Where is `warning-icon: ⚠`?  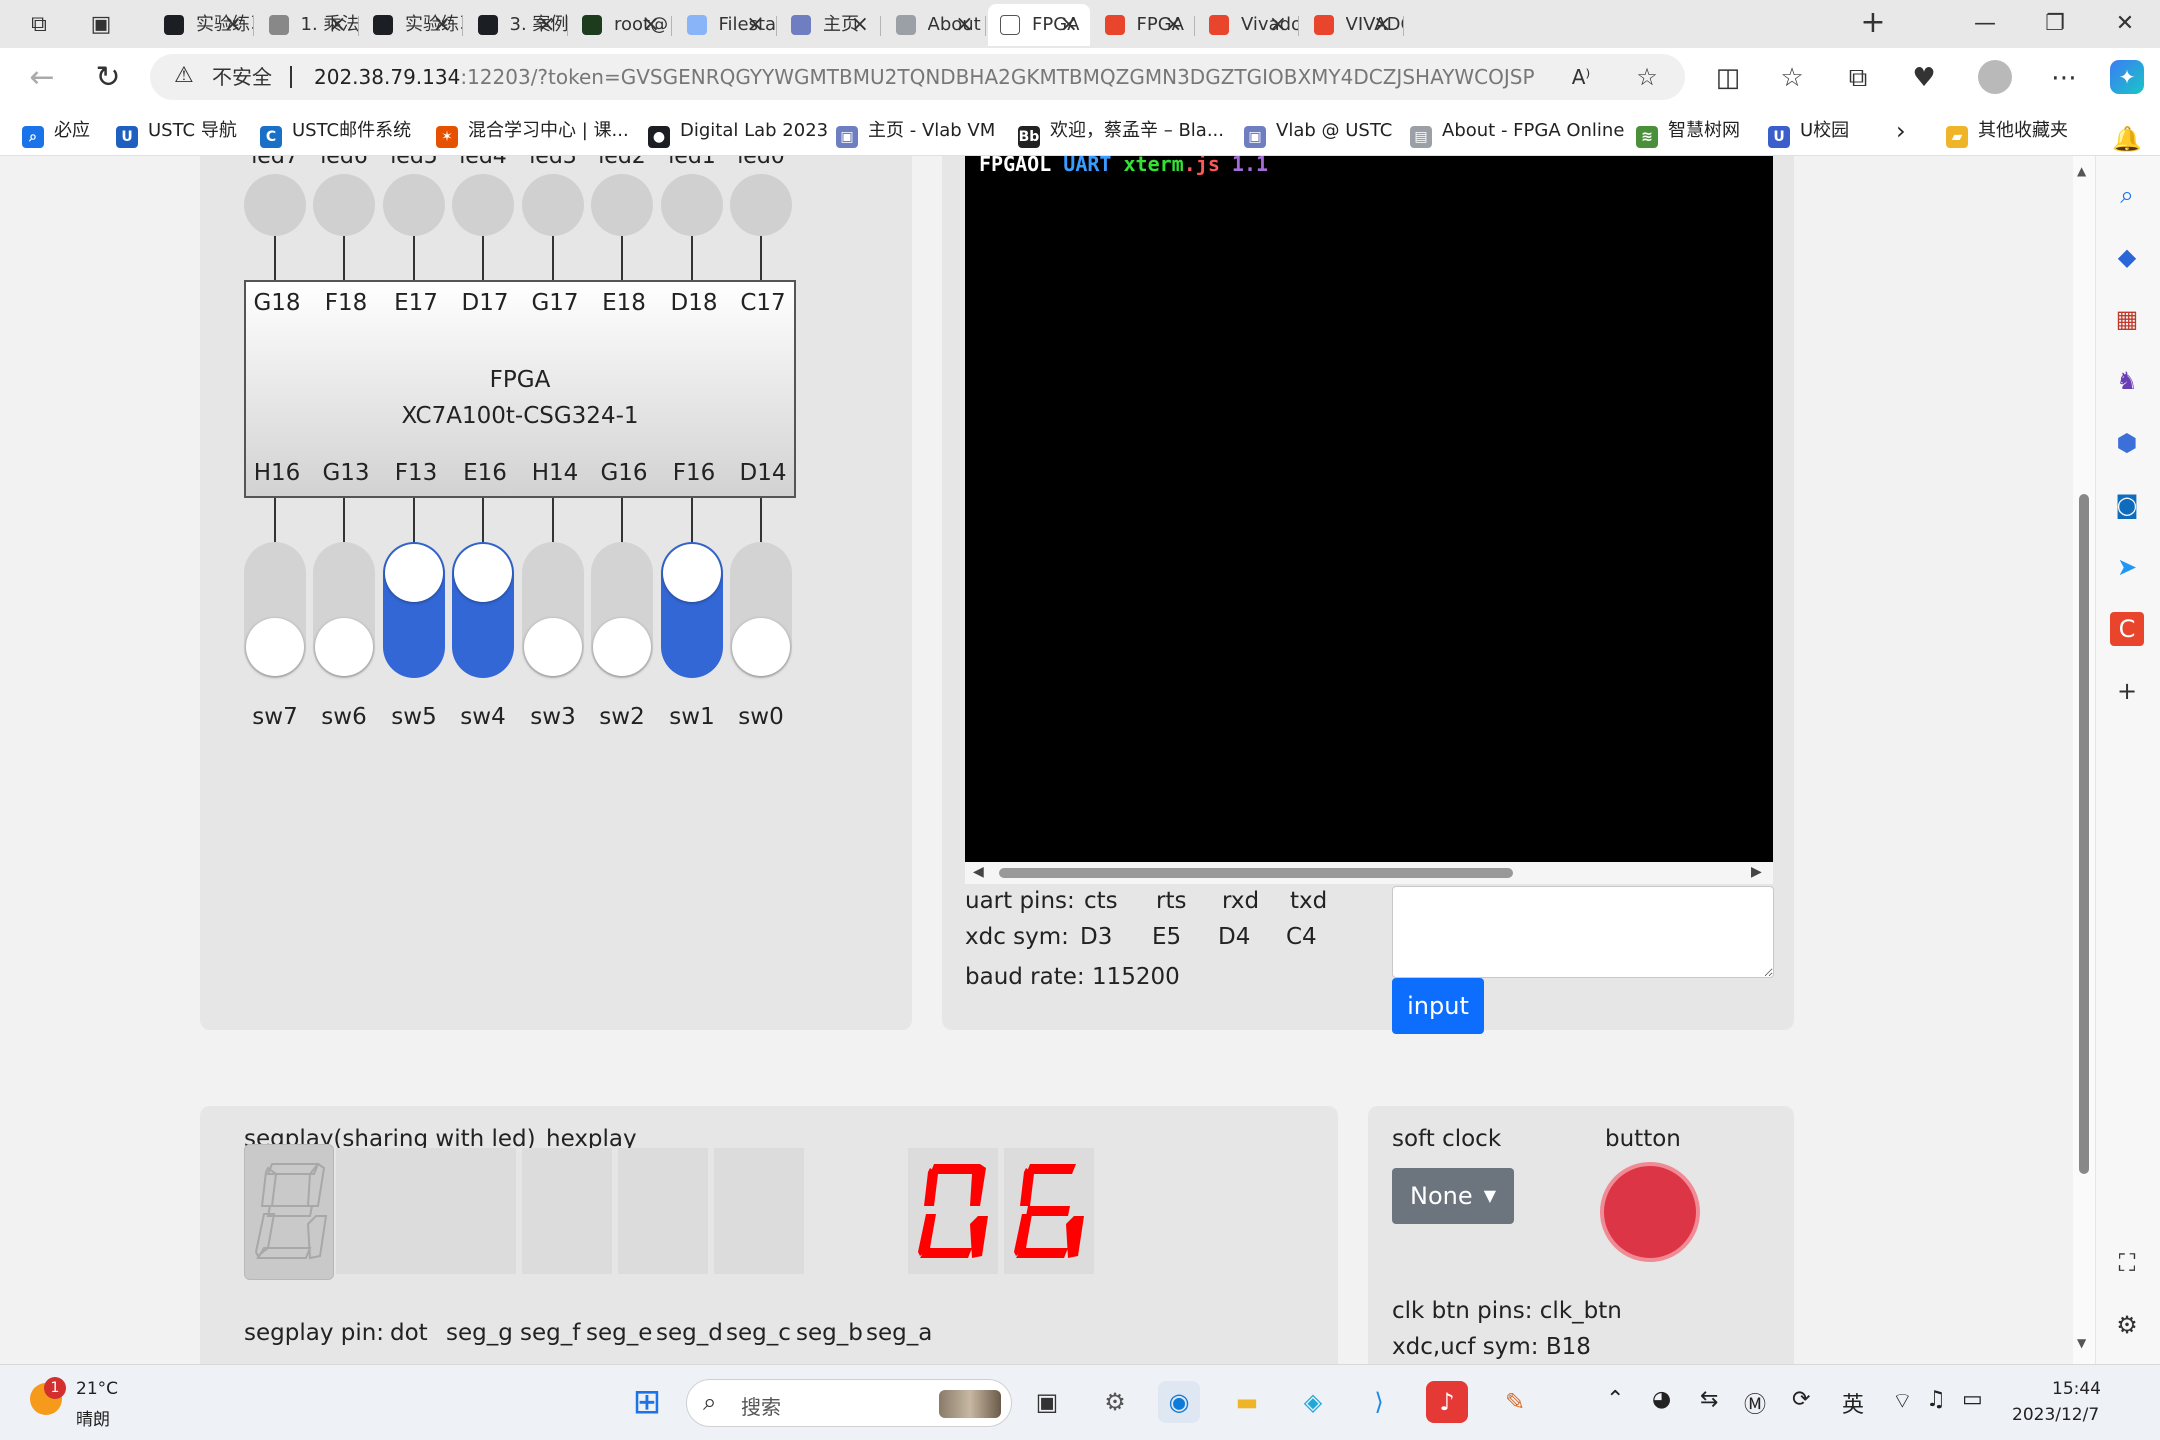
warning-icon: ⚠ is located at coordinates (186, 76).